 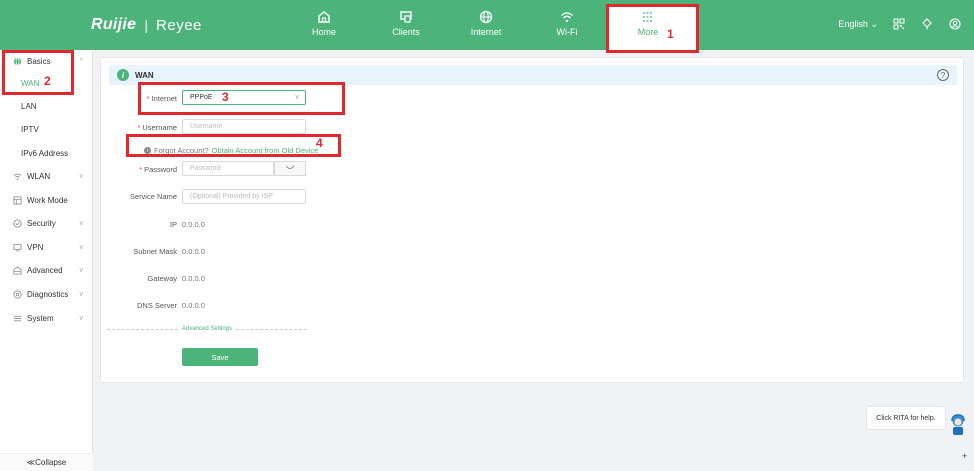 What do you see at coordinates (486, 17) in the screenshot?
I see `globe-icon` at bounding box center [486, 17].